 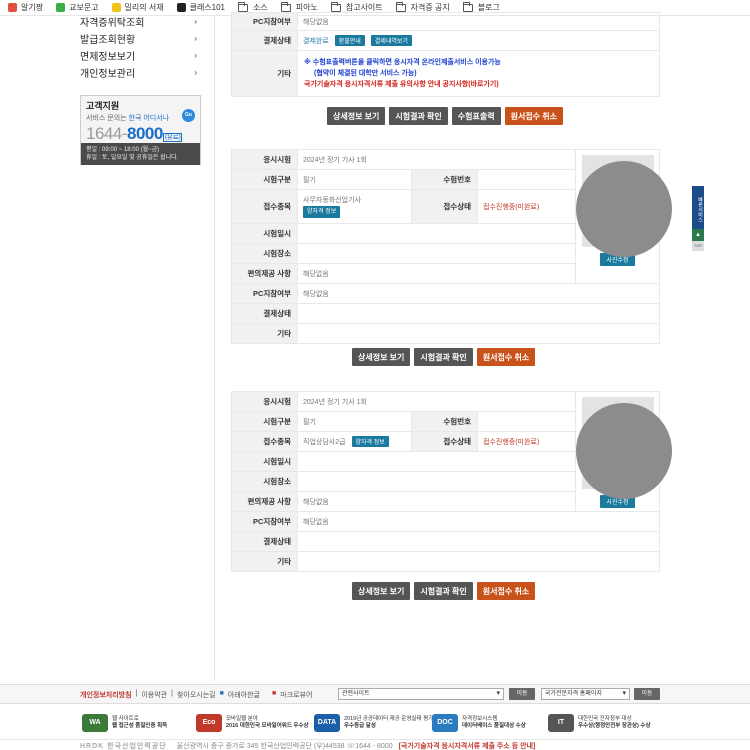 I want to click on footer-links: 개인정보처리방침 | 이용약관 | 찾아오시는길 ■ 아래아한글 ■ 마크로뷰어, so click(x=196, y=695).